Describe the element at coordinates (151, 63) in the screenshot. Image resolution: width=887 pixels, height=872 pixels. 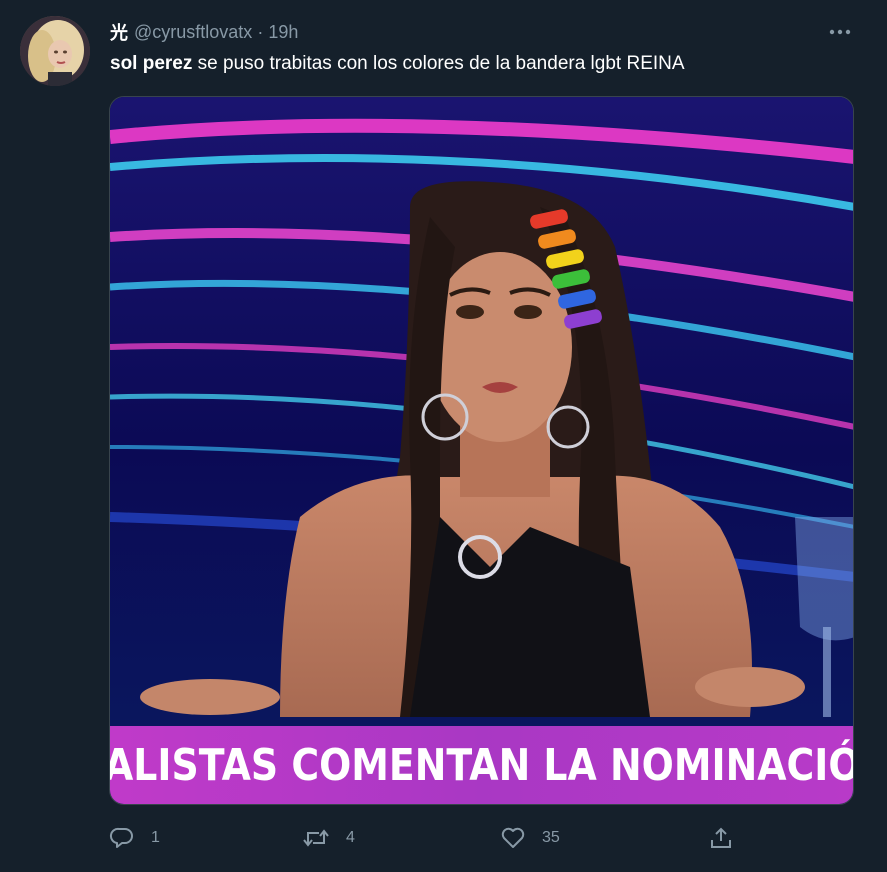
I see `tweet-text-bold: sol perez` at that location.